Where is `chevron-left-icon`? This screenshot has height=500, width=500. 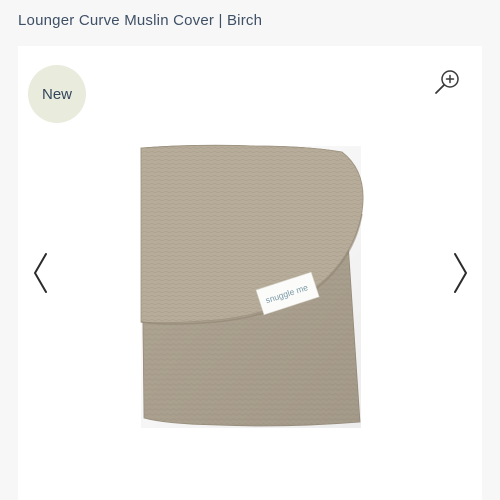
chevron-left-icon is located at coordinates (40, 273).